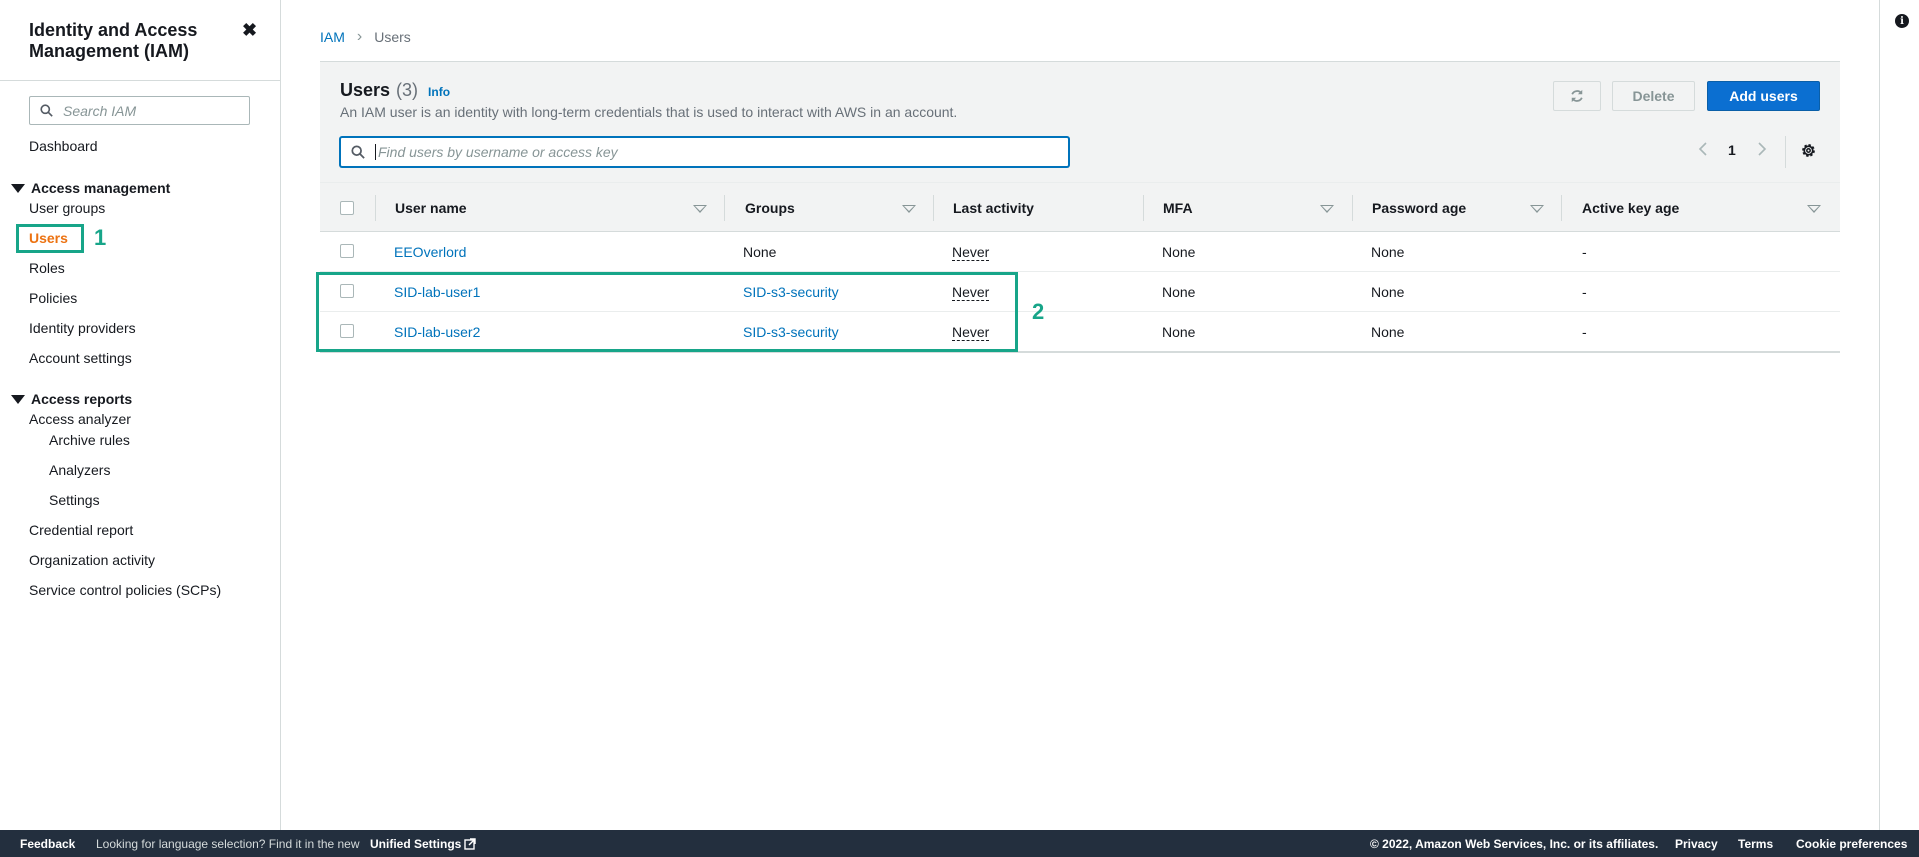  What do you see at coordinates (1902, 21) in the screenshot?
I see `info-icon: i` at bounding box center [1902, 21].